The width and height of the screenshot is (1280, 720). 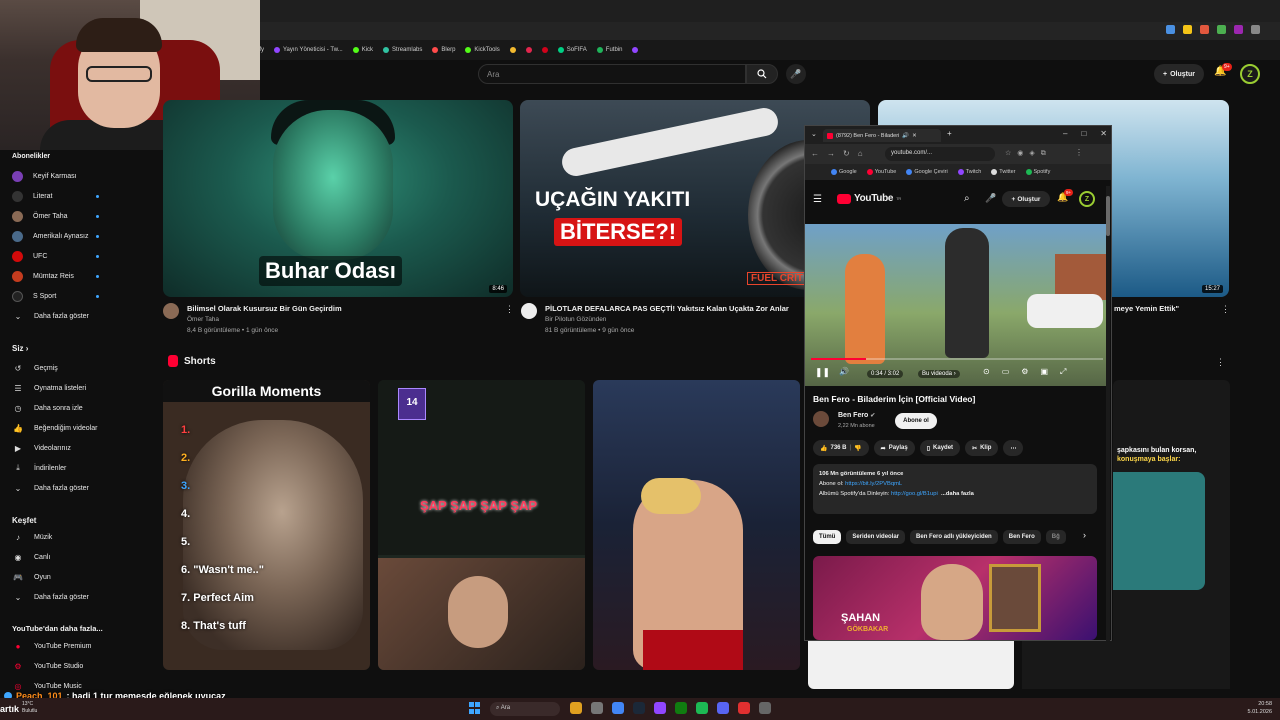 What do you see at coordinates (949, 133) in the screenshot?
I see `new-tab-icon: +` at bounding box center [949, 133].